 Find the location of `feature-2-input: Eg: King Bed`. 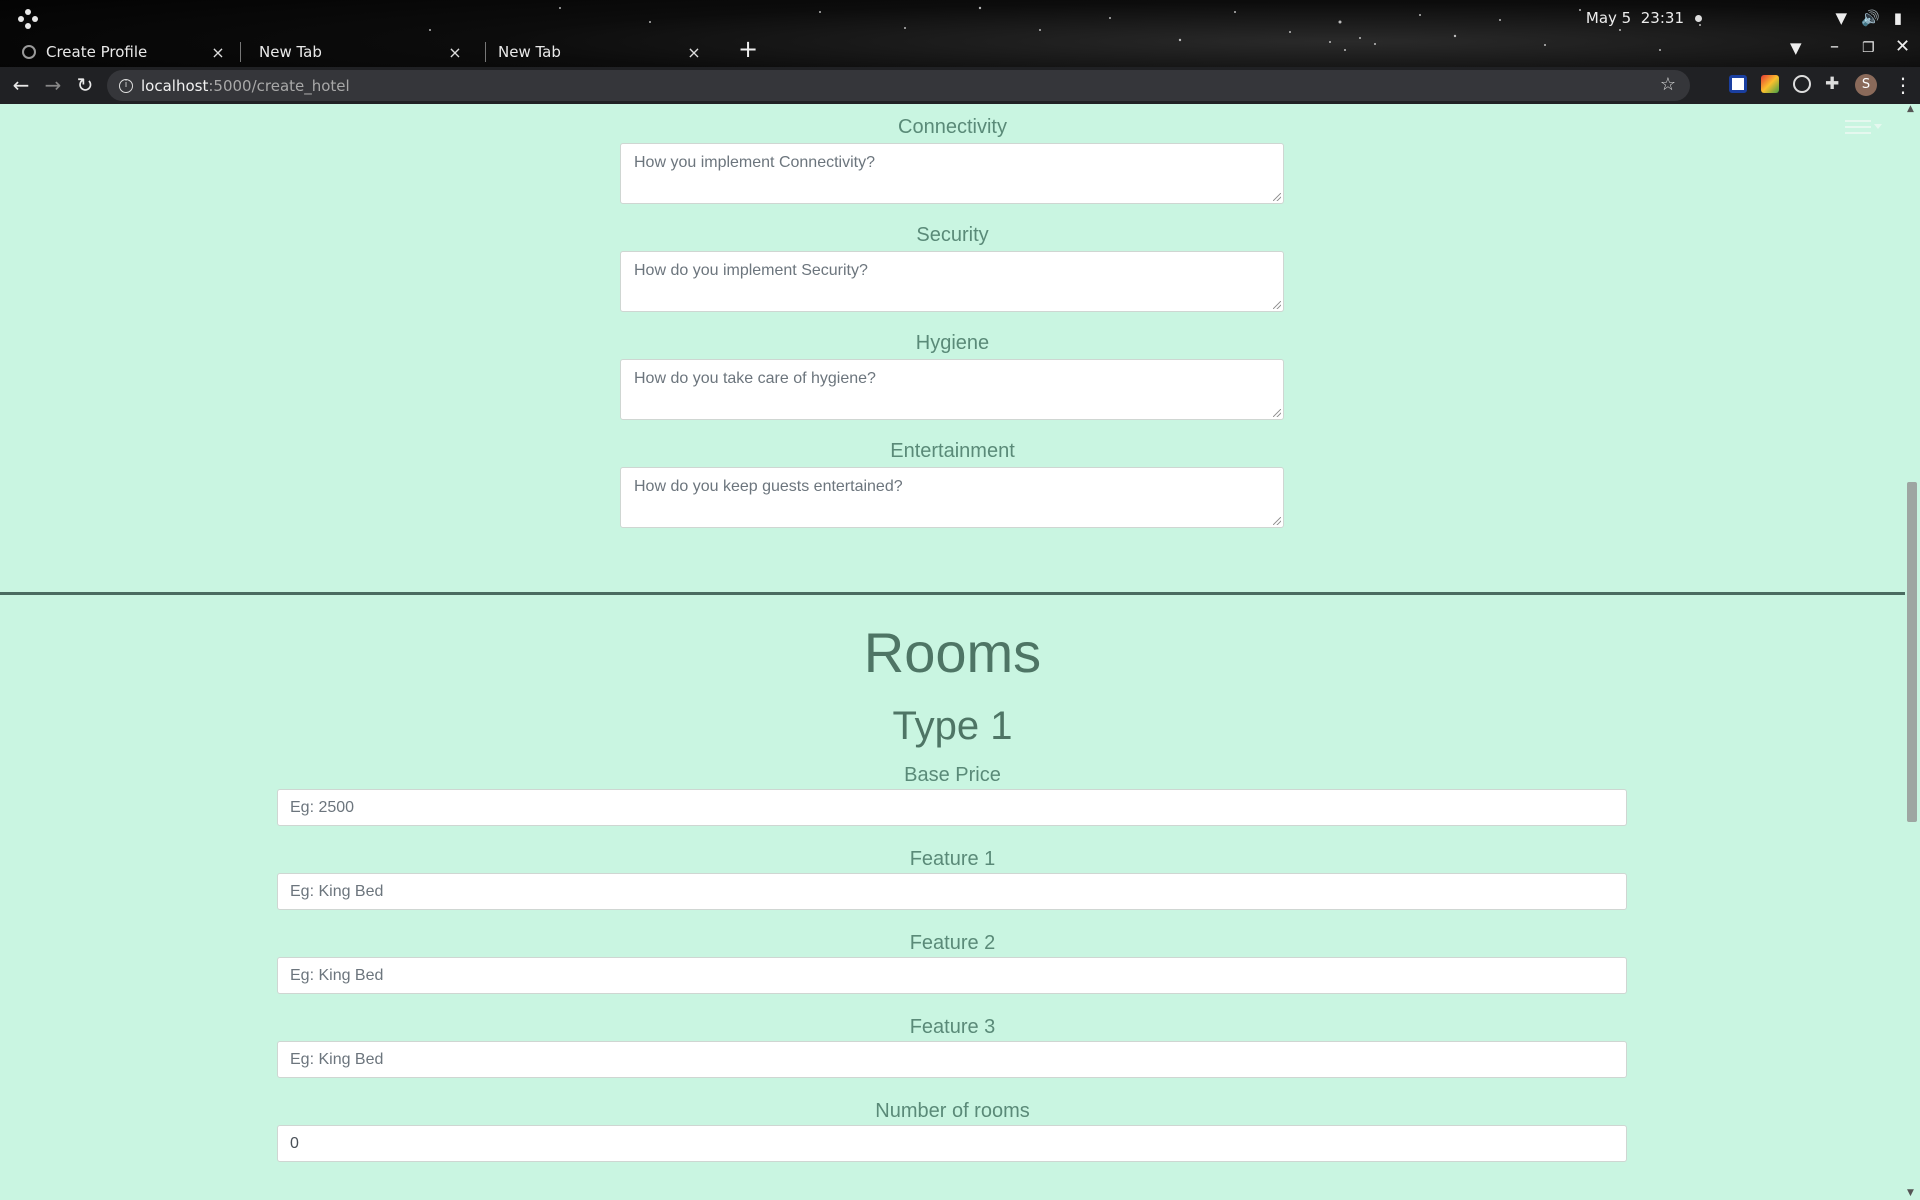

feature-2-input: Eg: King Bed is located at coordinates (952, 975).